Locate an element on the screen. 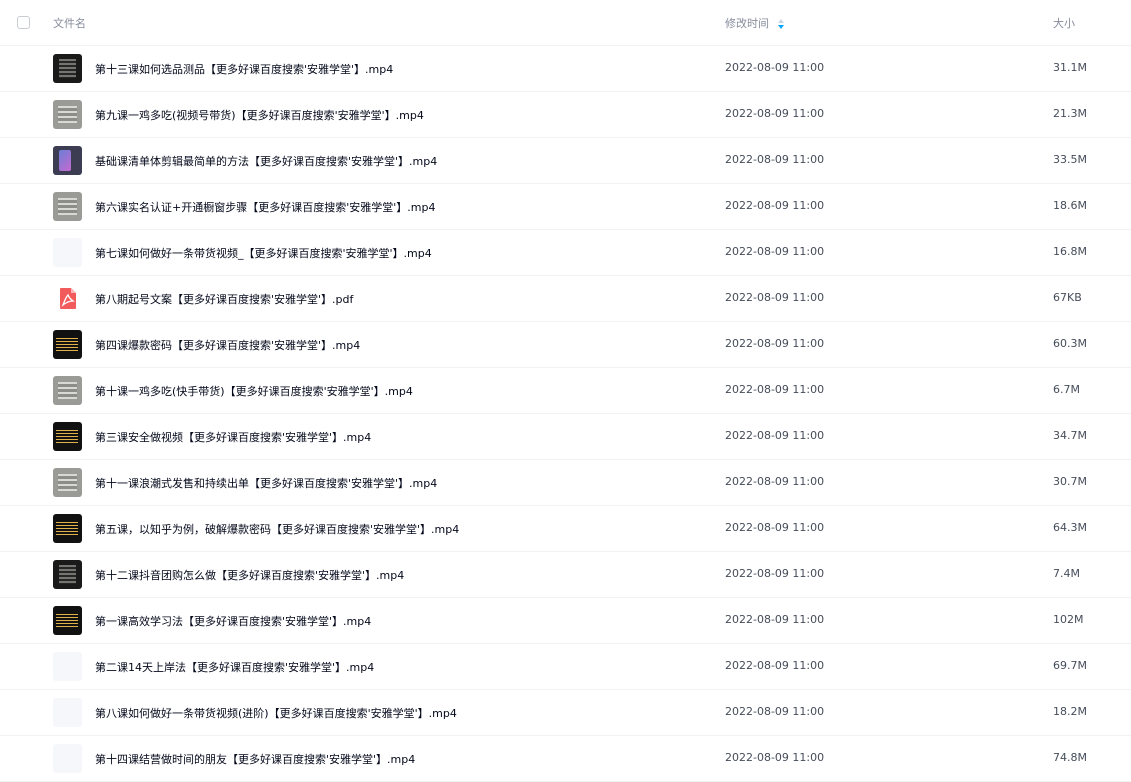 The height and width of the screenshot is (782, 1131). file-name: 第二课14天上岸法【更多好课百度搜索'安雅学堂'】.mp4 is located at coordinates (234, 667).